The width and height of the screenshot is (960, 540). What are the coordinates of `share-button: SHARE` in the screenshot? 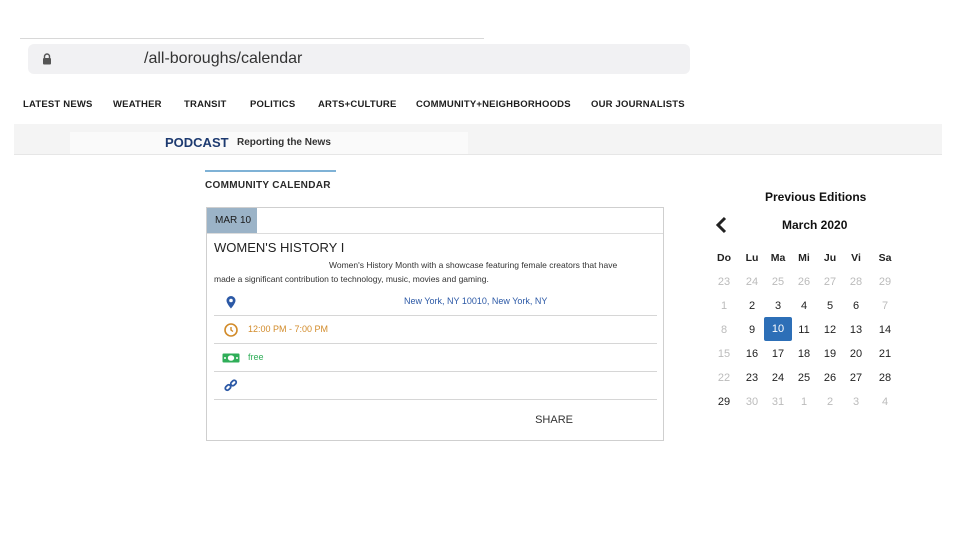 It's located at (390, 420).